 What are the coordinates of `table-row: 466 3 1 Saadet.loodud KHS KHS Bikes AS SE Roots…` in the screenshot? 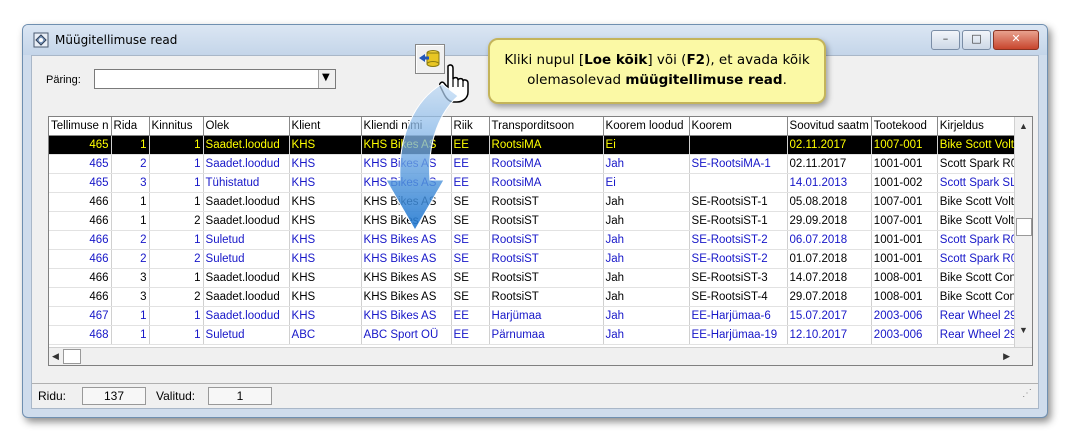 It's located at (535, 278).